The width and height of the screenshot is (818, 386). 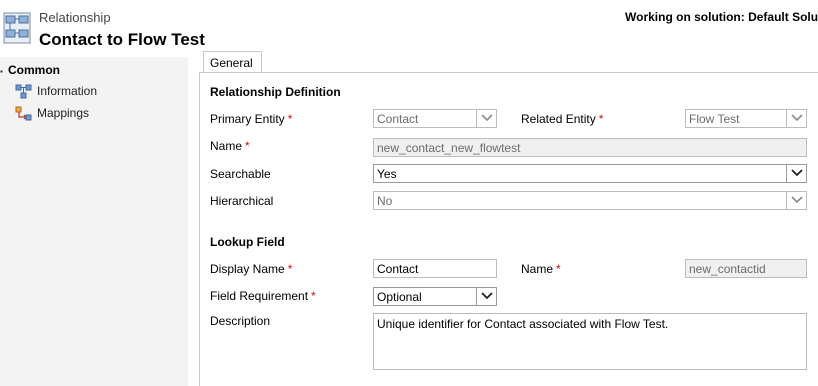 I want to click on collapse-icon: ▪, so click(x=1, y=71).